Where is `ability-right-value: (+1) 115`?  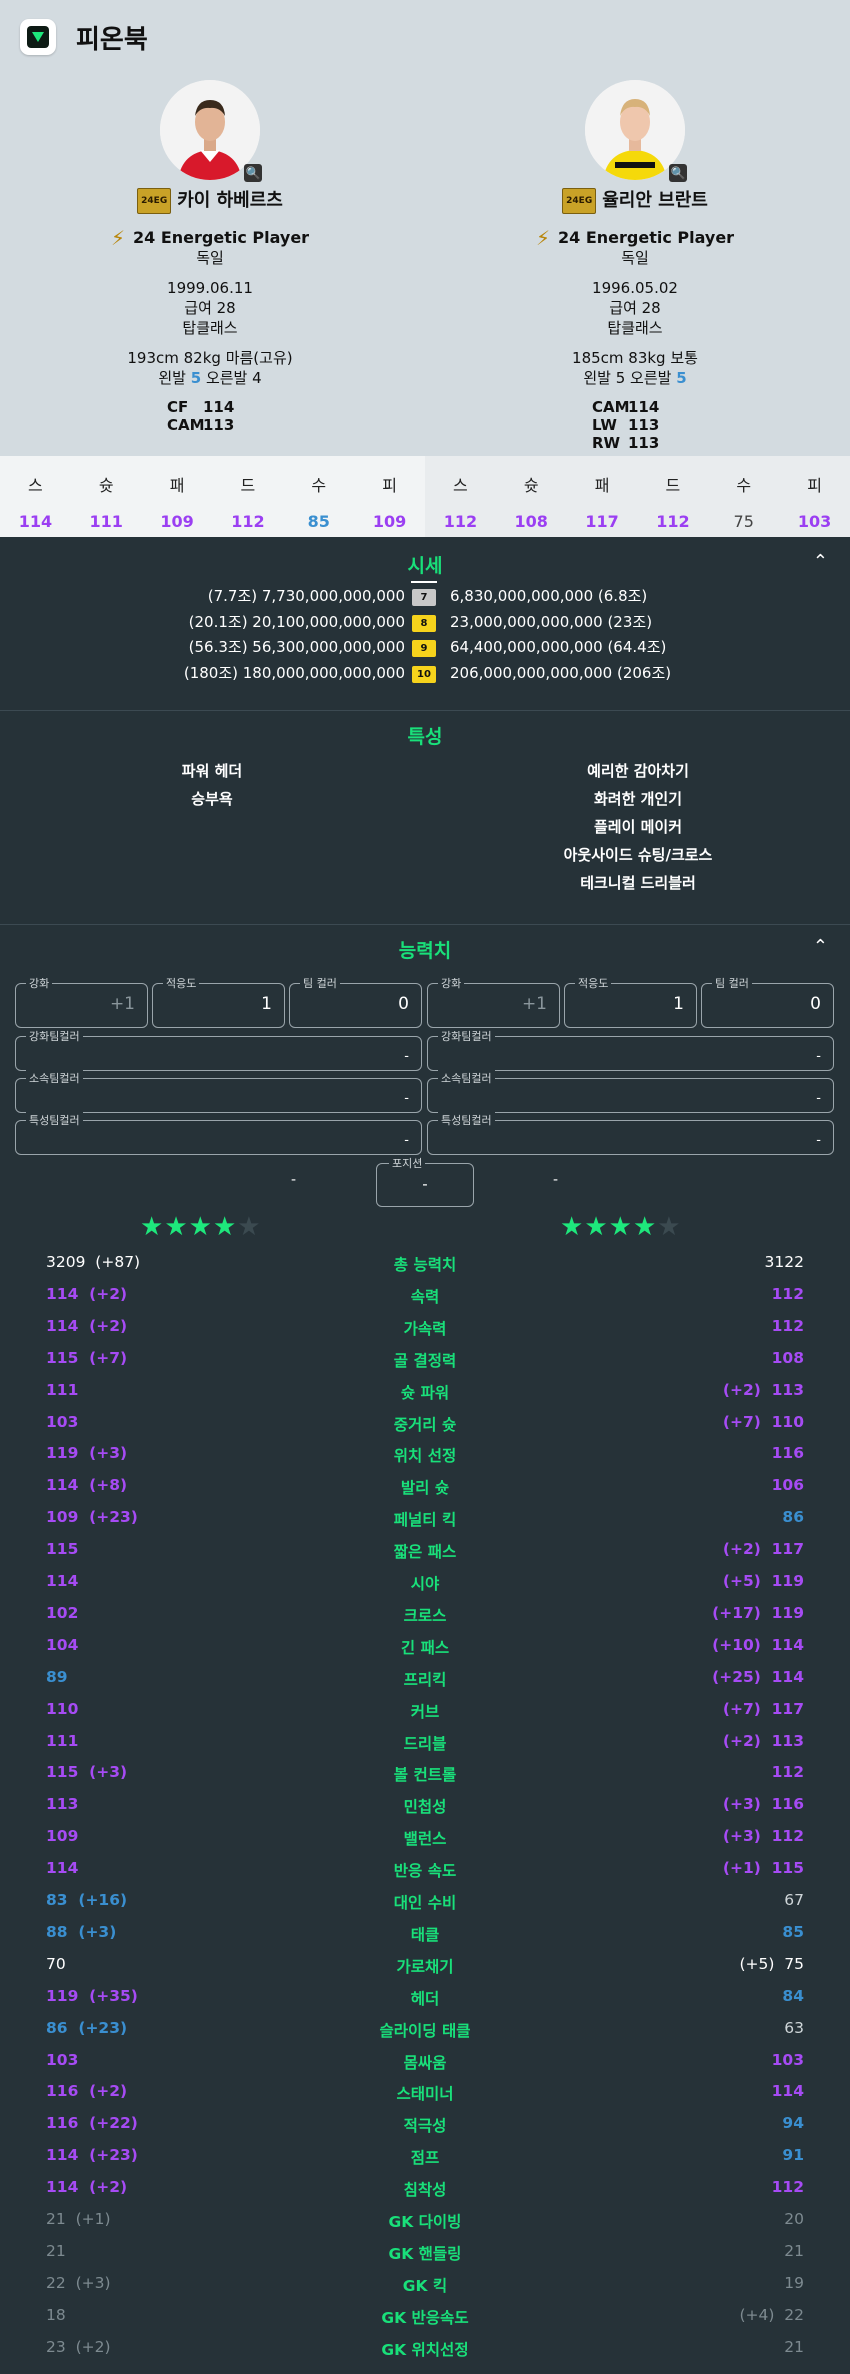 ability-right-value: (+1) 115 is located at coordinates (763, 1868).